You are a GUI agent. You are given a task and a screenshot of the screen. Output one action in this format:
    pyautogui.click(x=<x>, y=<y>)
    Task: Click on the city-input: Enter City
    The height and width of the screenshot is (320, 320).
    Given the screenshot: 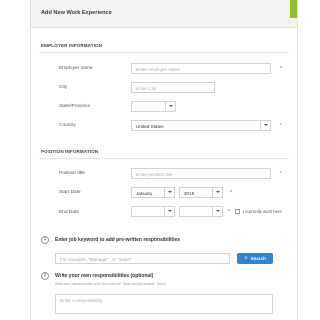 What is the action you would take?
    pyautogui.click(x=173, y=87)
    